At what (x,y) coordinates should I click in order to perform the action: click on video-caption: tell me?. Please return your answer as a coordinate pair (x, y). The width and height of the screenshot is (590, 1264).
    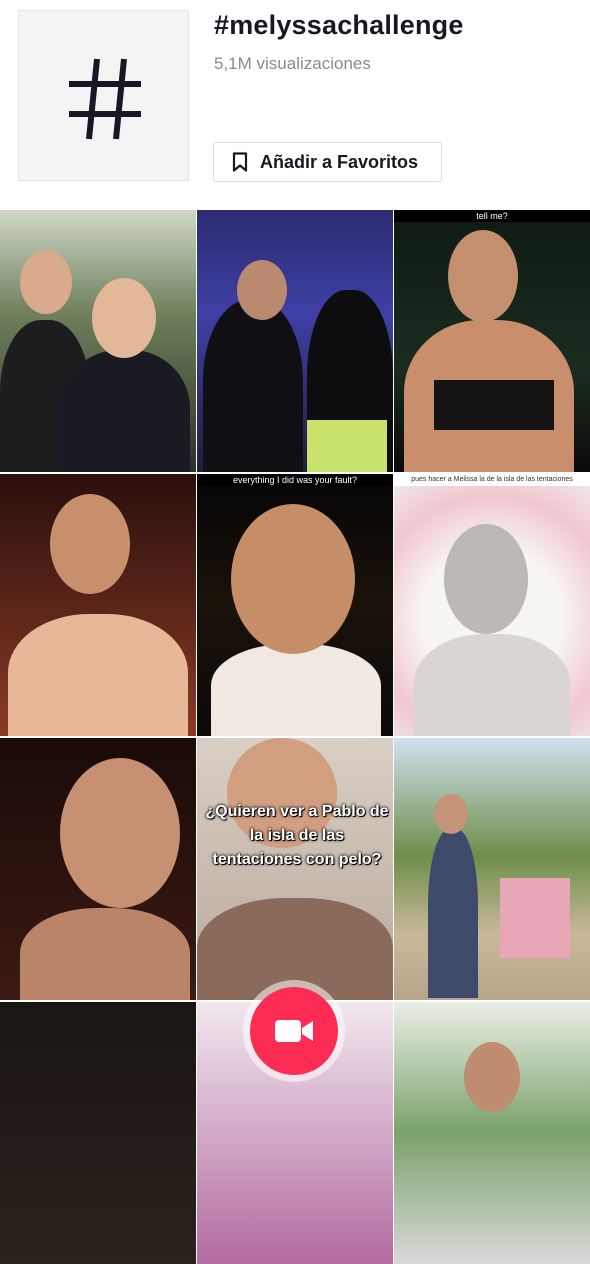
    Looking at the image, I should click on (492, 216).